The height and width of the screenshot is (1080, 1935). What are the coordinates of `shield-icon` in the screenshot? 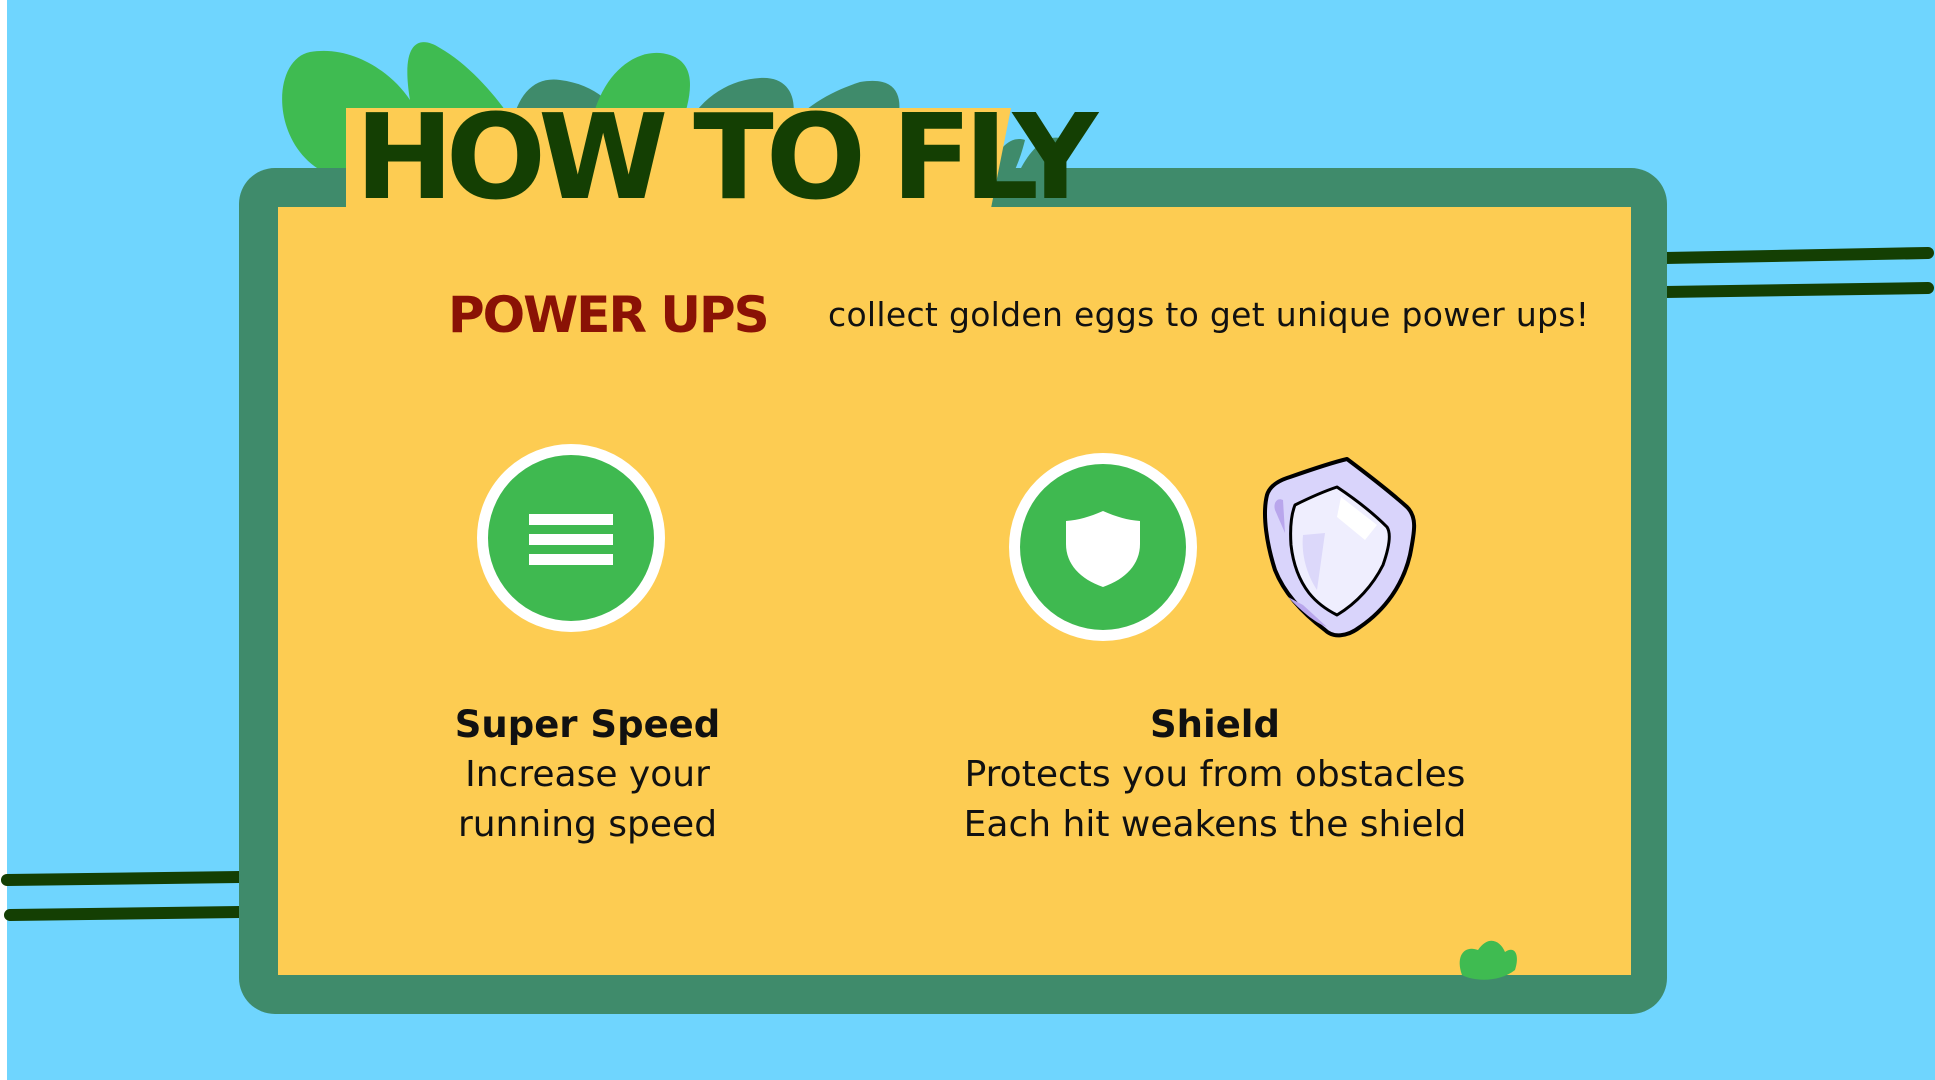 It's located at (1103, 549).